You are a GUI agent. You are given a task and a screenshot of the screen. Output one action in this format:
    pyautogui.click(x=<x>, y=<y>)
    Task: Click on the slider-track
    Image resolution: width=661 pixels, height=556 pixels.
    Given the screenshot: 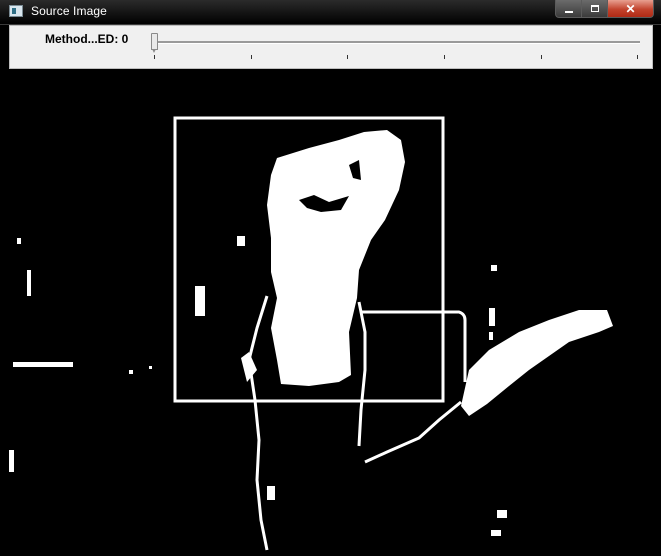 What is the action you would take?
    pyautogui.click(x=398, y=42)
    